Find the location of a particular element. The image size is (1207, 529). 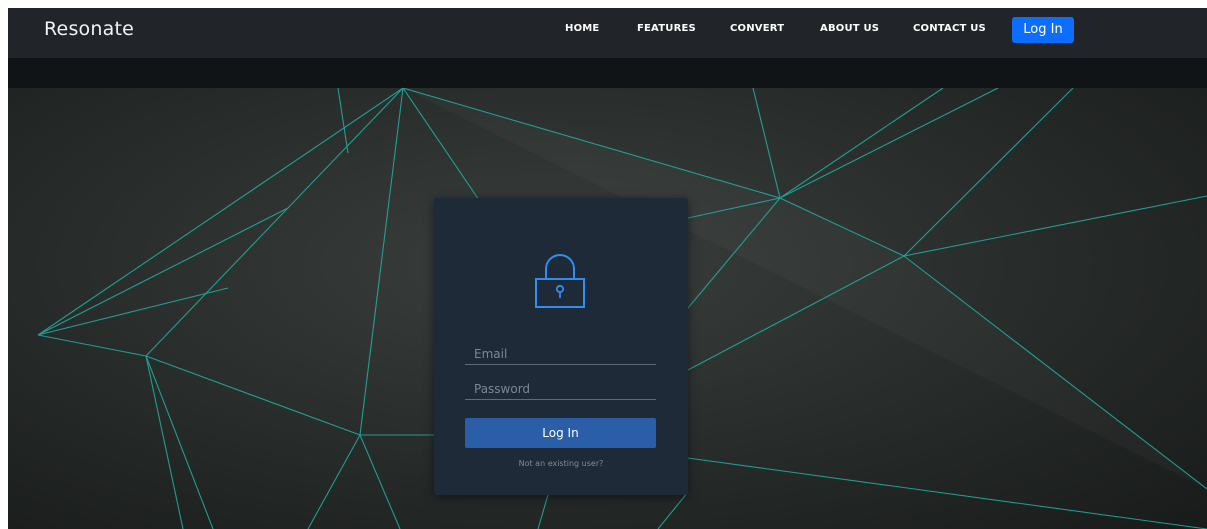

brand-logo: Resonate is located at coordinates (89, 29).